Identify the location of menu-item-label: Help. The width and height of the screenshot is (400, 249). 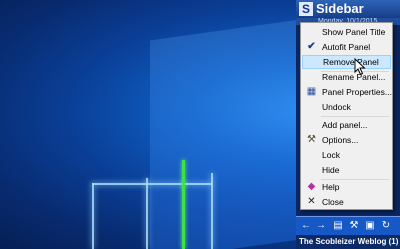
(331, 187).